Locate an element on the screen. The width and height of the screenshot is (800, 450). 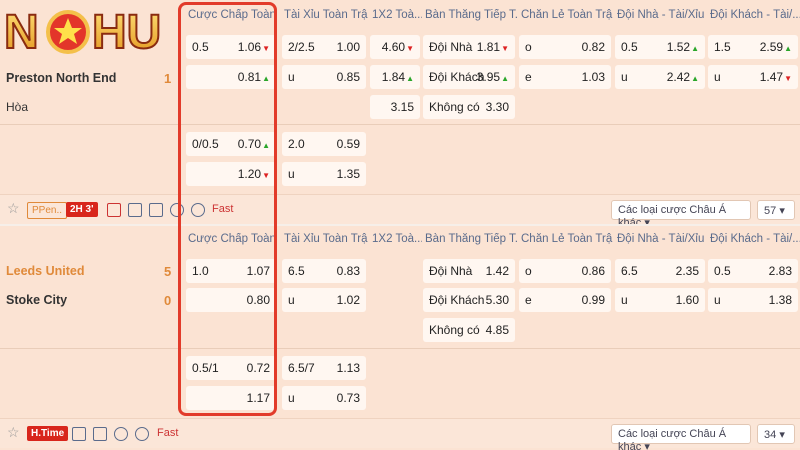
odds-value: 1.03 is located at coordinates (593, 77).